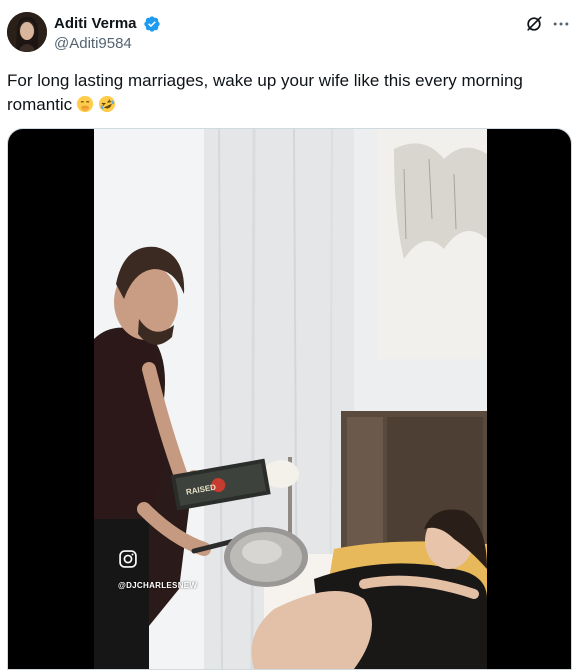  Describe the element at coordinates (93, 43) in the screenshot. I see `author-handle: @Aditi9584` at that location.